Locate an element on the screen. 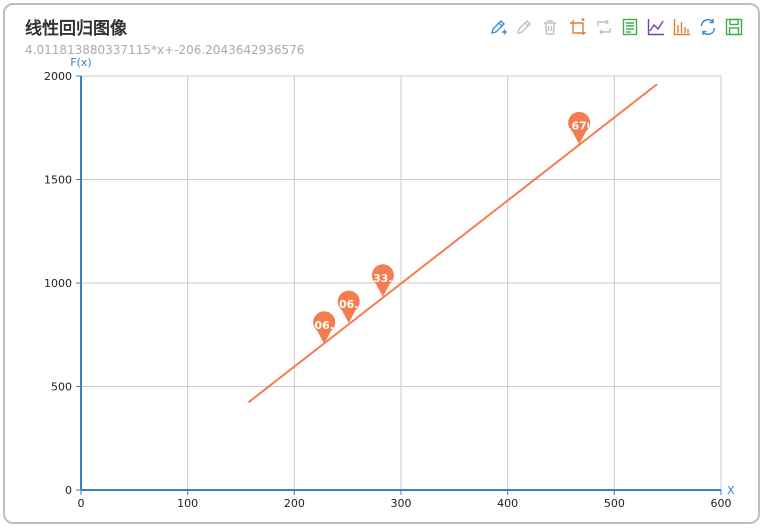 This screenshot has height=529, width=765. y-tick-label: 500 is located at coordinates (61, 387).